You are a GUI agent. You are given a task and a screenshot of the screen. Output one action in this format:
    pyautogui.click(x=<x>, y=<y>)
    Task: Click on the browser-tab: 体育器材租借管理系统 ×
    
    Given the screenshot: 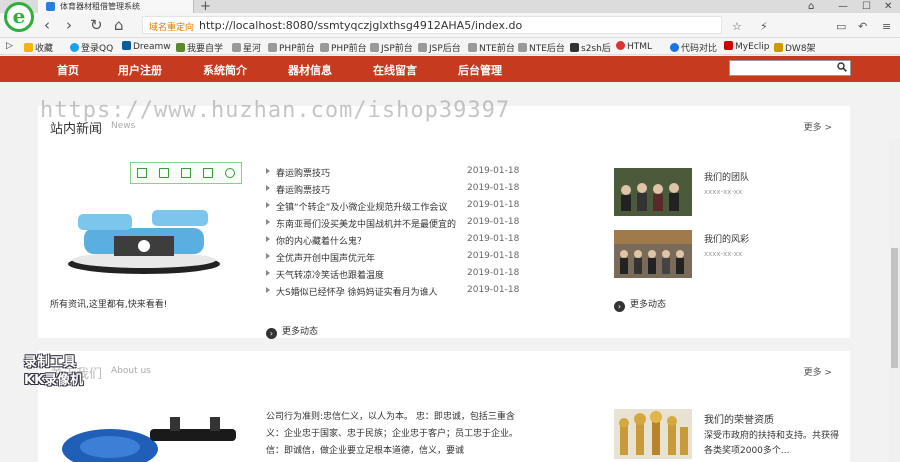 What is the action you would take?
    pyautogui.click(x=116, y=6)
    